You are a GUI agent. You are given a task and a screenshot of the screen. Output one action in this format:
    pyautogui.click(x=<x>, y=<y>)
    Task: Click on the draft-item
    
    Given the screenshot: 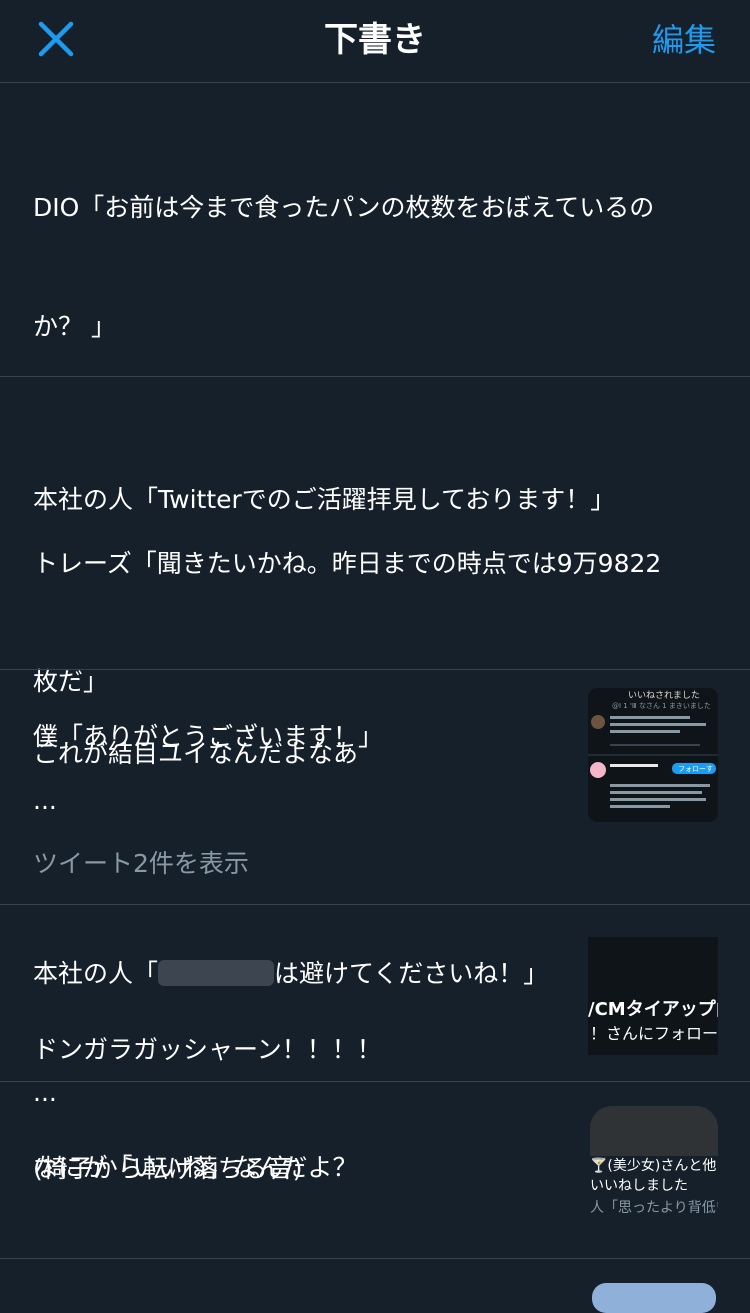 What is the action you would take?
    pyautogui.click(x=375, y=1286)
    